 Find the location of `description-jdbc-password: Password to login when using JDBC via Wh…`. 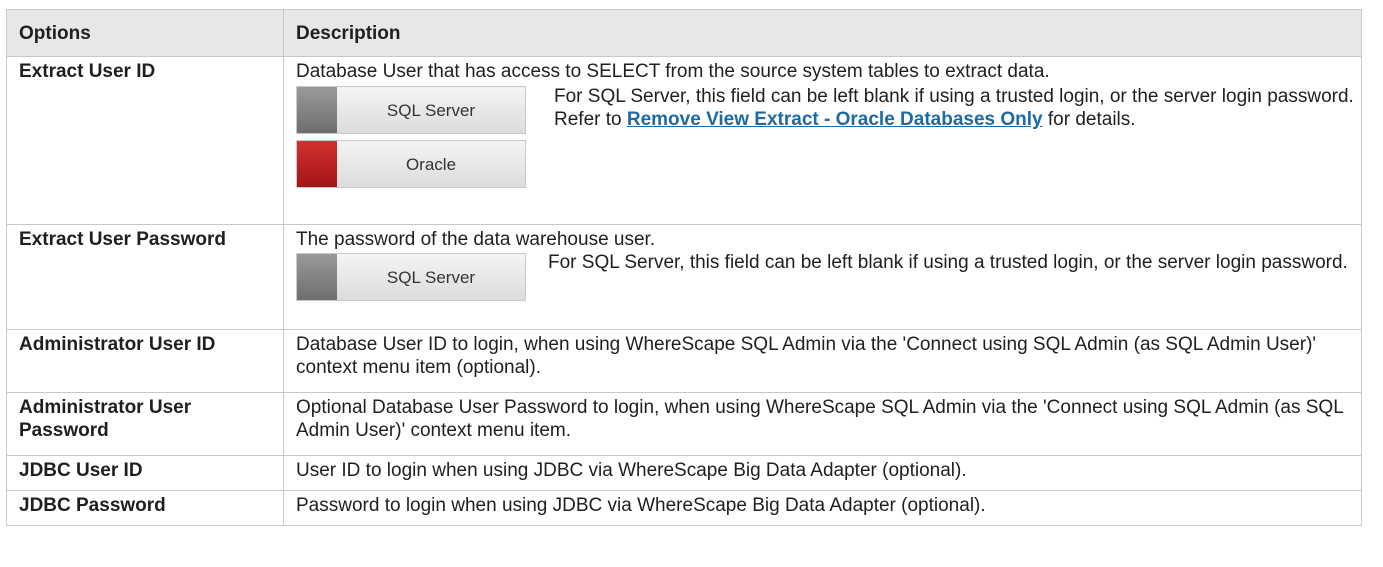

description-jdbc-password: Password to login when using JDBC via Wh… is located at coordinates (822, 508).